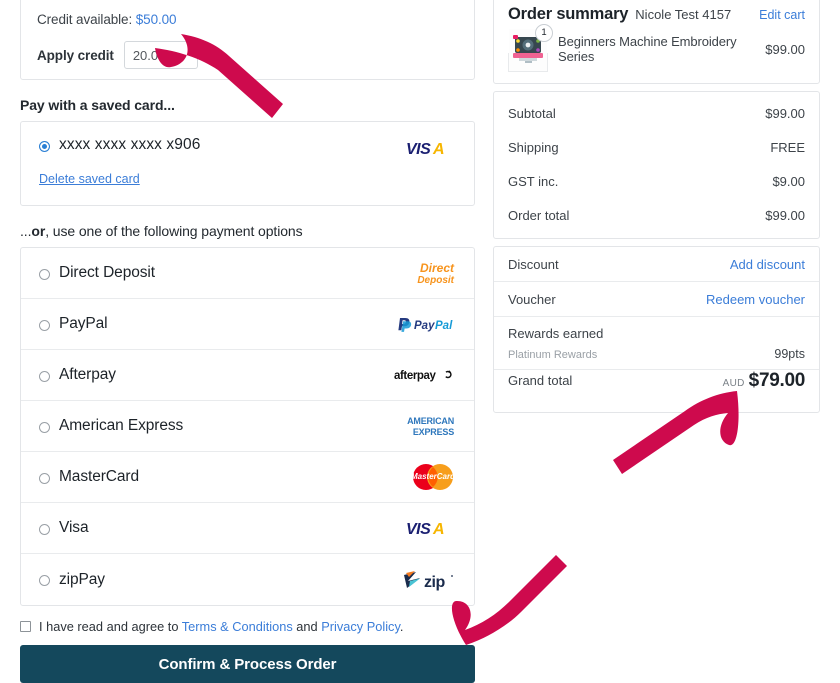 This screenshot has width=840, height=683. Describe the element at coordinates (121, 425) in the screenshot. I see `payment-option-label: American Express` at that location.